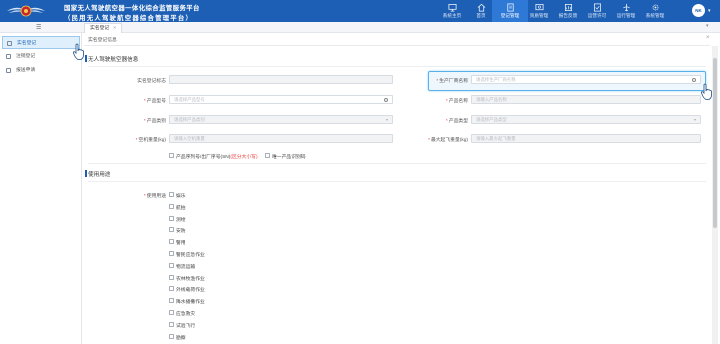 The height and width of the screenshot is (344, 720). Describe the element at coordinates (217, 157) in the screenshot. I see `serial-number-label: 产品序列号/出厂序号(SN)(区分大小写)` at that location.